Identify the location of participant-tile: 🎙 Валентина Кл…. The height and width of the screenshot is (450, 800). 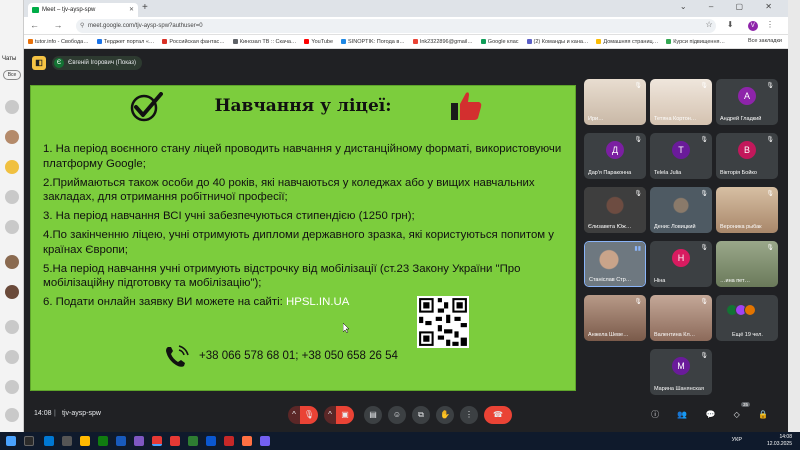
(681, 318).